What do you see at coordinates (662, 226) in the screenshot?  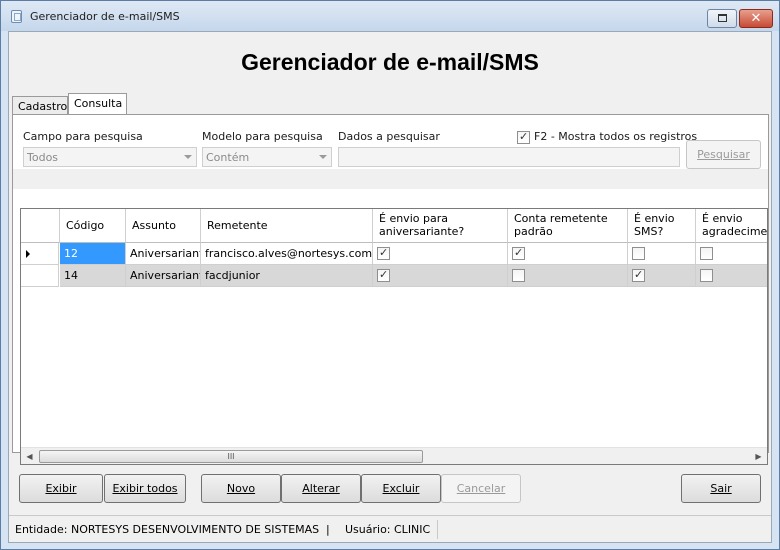 I see `col-header-sms: É envio SMS?` at bounding box center [662, 226].